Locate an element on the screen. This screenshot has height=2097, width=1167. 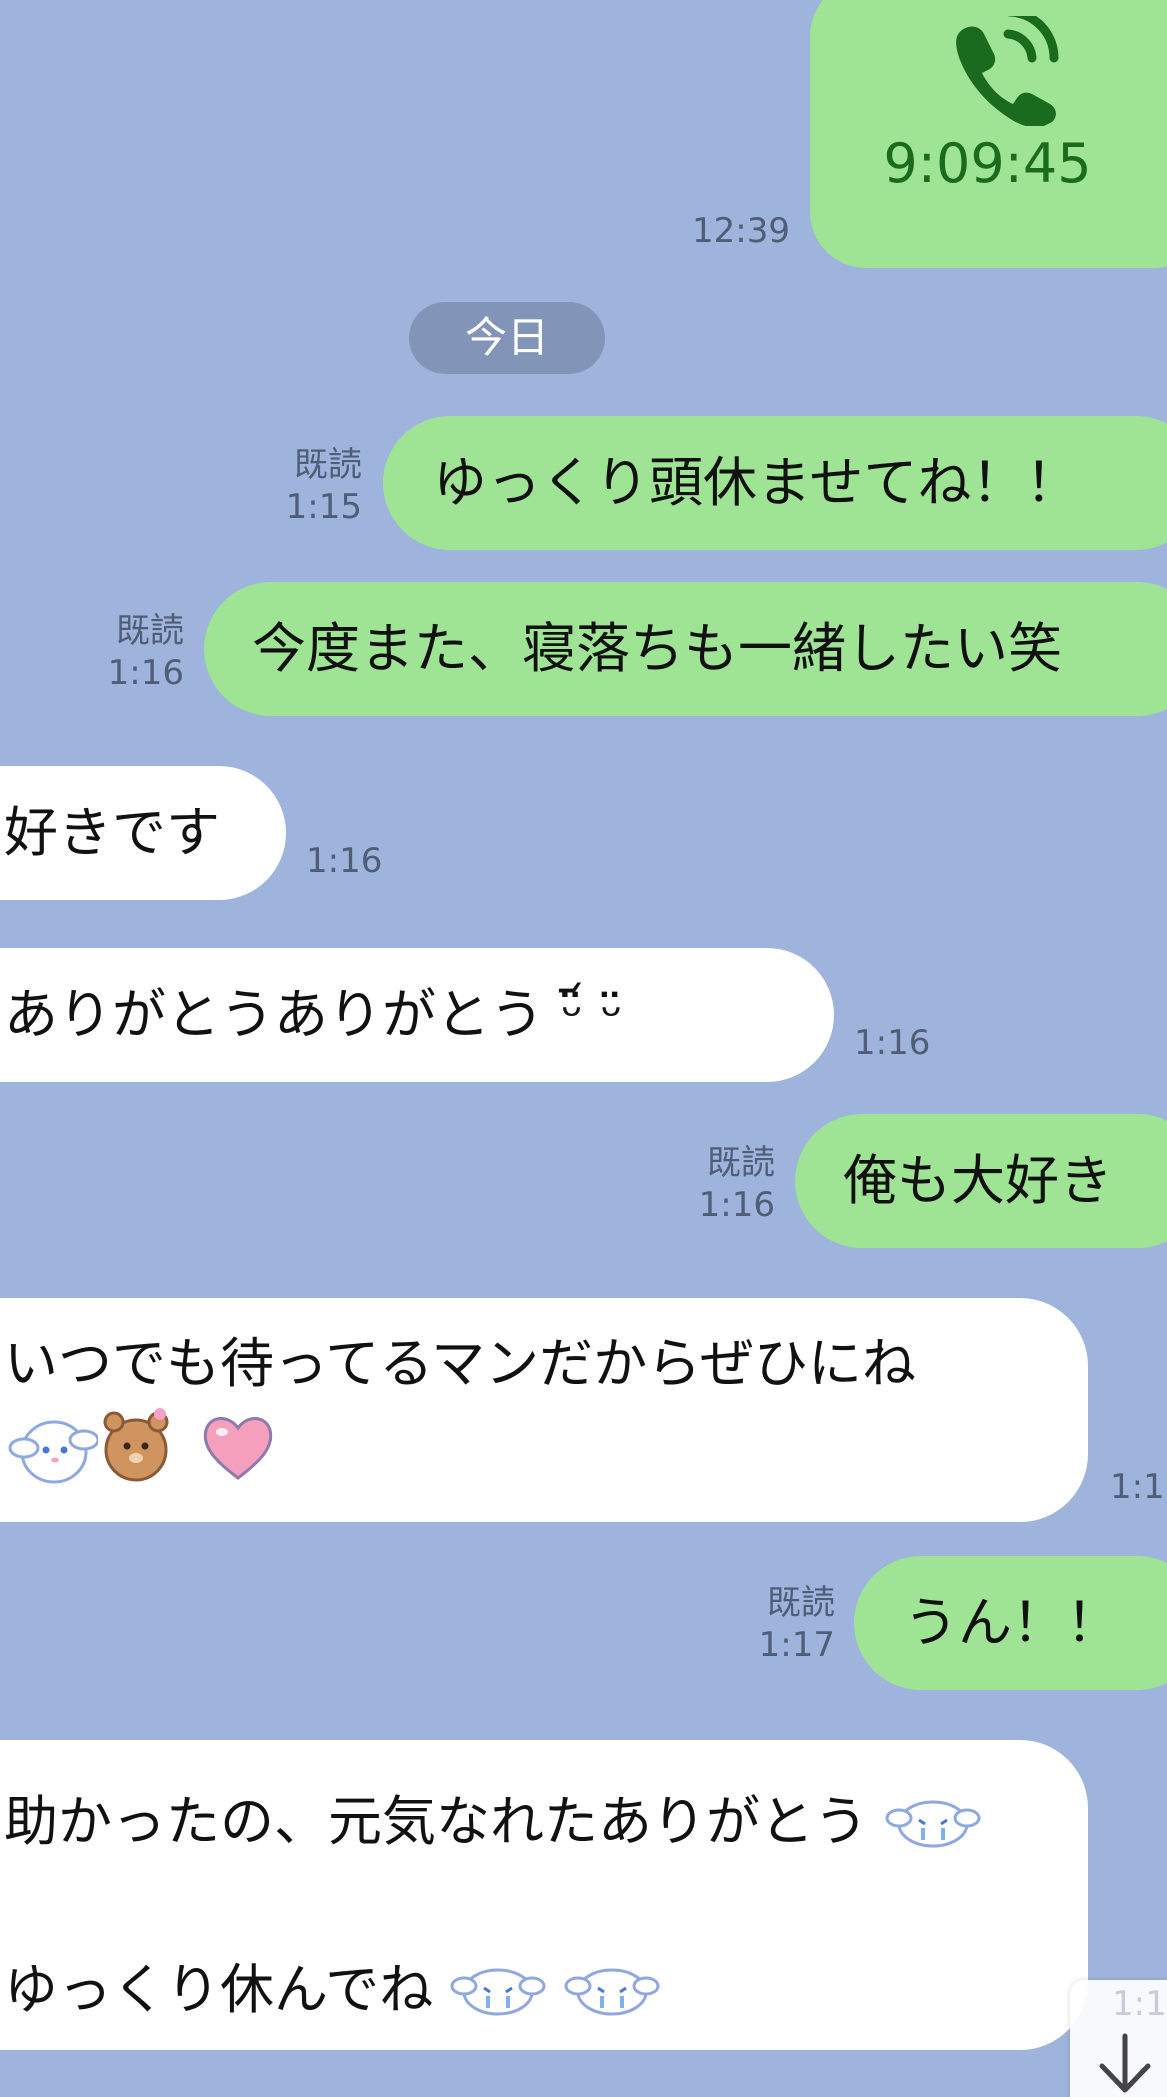
call-bubble: 9:09:45 is located at coordinates (988, 134).